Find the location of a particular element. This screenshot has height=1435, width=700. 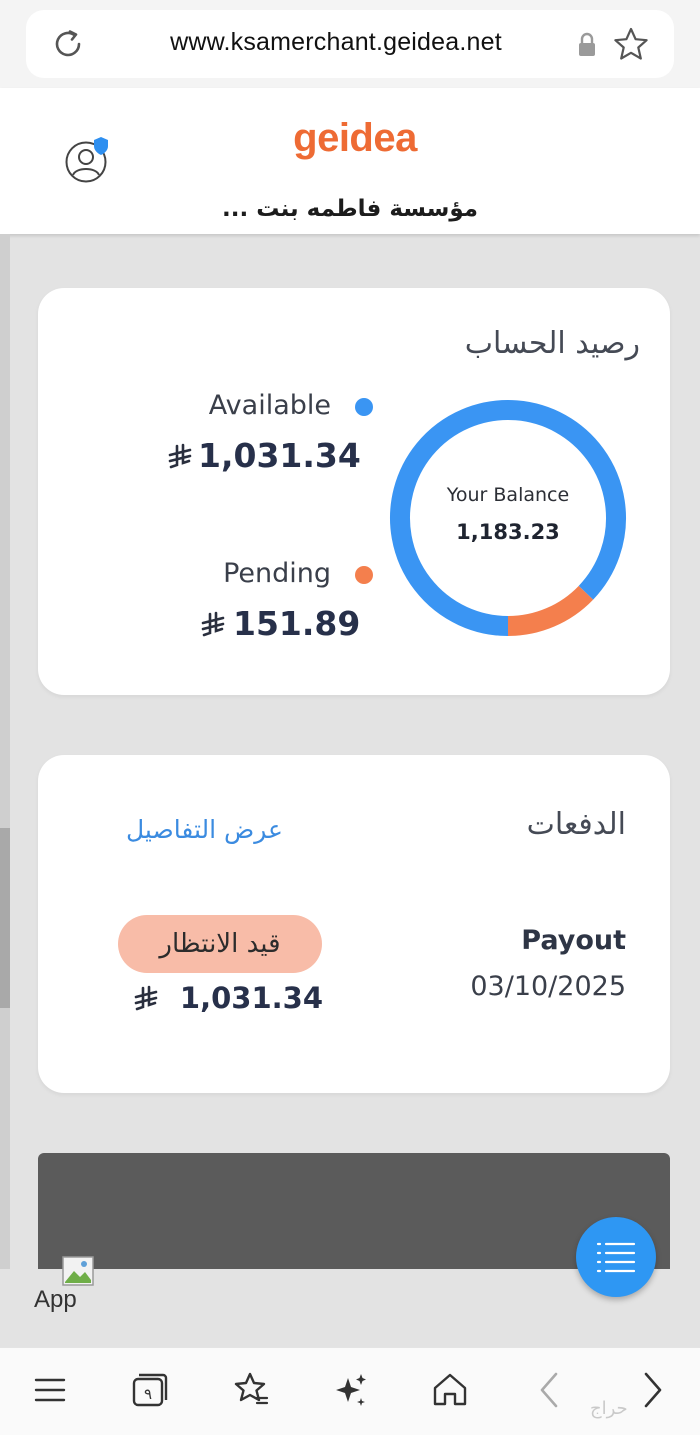

reload-icon is located at coordinates (68, 44).